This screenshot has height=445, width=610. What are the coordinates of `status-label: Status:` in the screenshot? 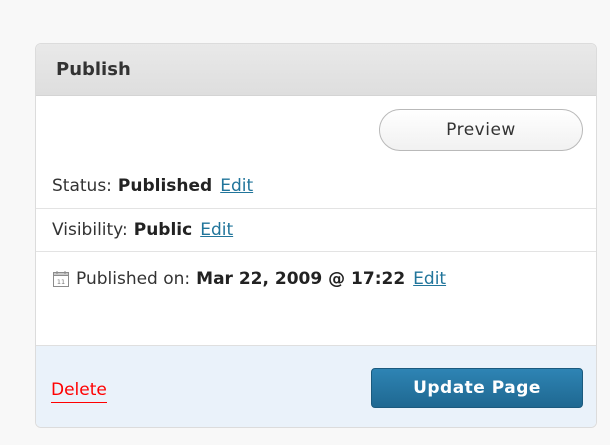 It's located at (82, 186).